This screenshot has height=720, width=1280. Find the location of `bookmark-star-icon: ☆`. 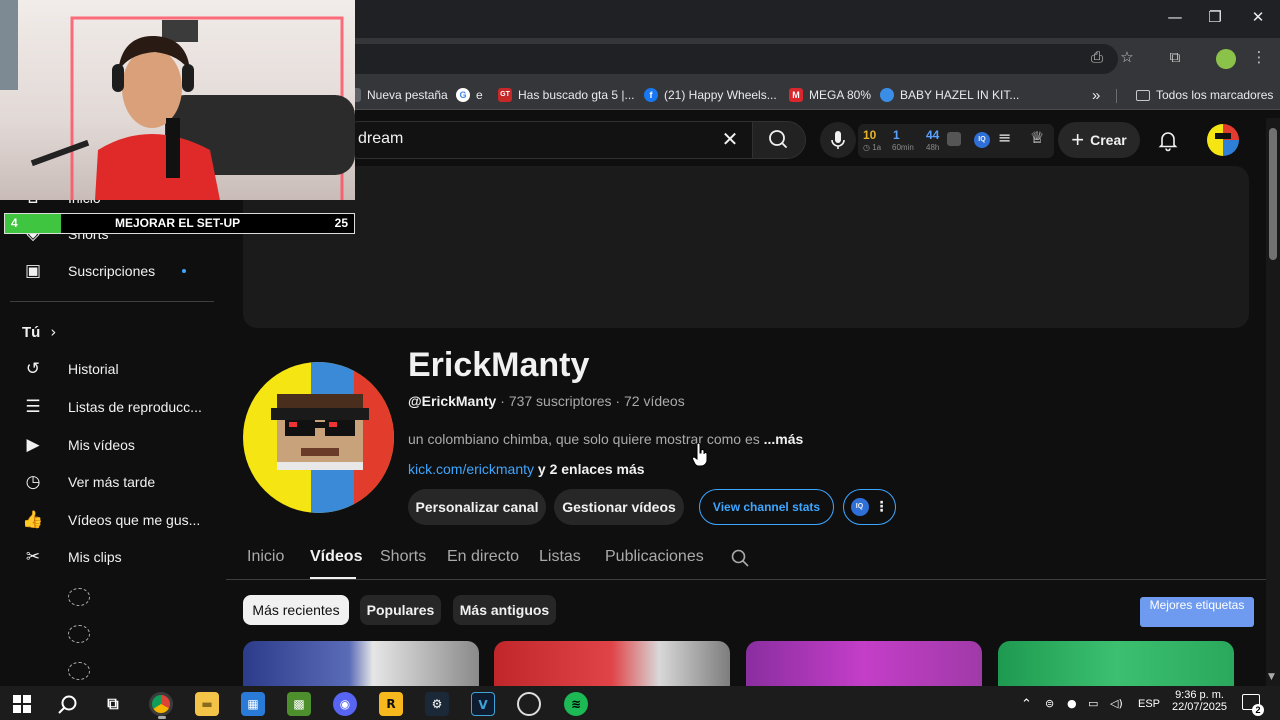

bookmark-star-icon: ☆ is located at coordinates (1127, 59).